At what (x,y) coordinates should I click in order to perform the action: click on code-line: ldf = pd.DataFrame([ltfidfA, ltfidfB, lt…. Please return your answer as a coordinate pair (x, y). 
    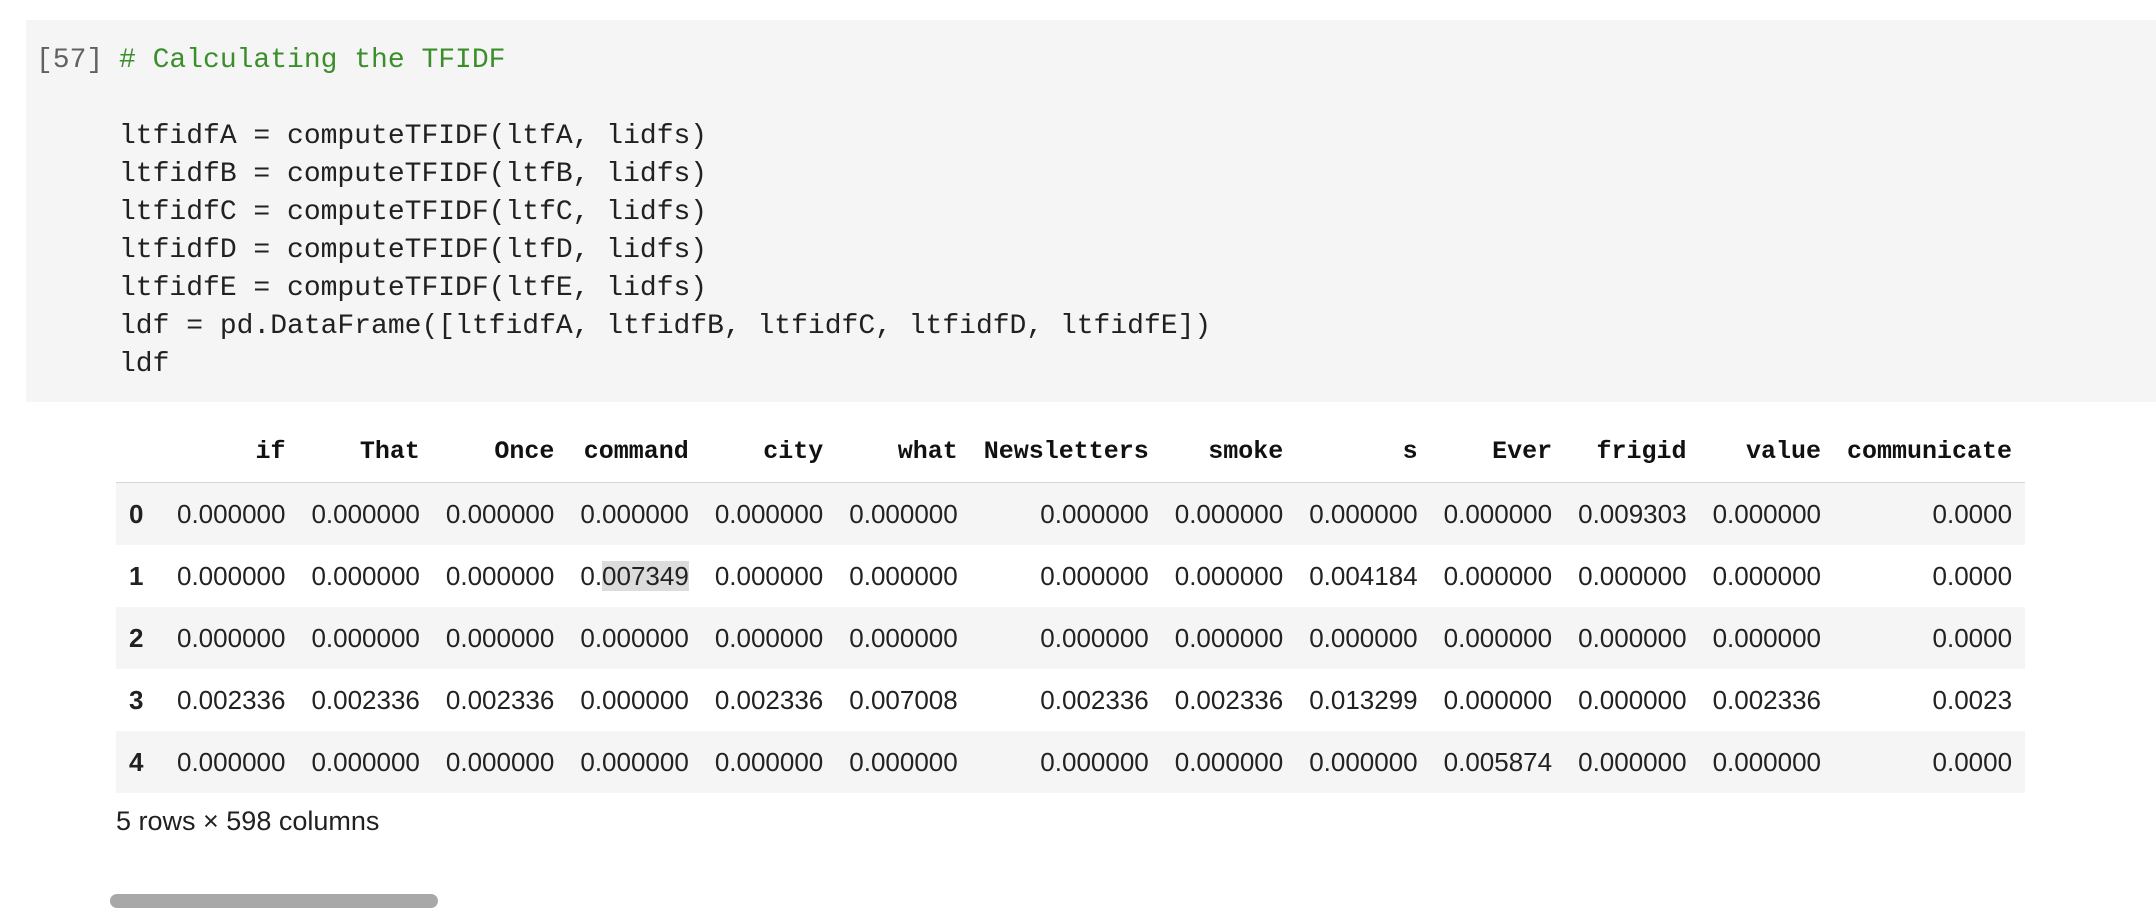
    Looking at the image, I should click on (665, 326).